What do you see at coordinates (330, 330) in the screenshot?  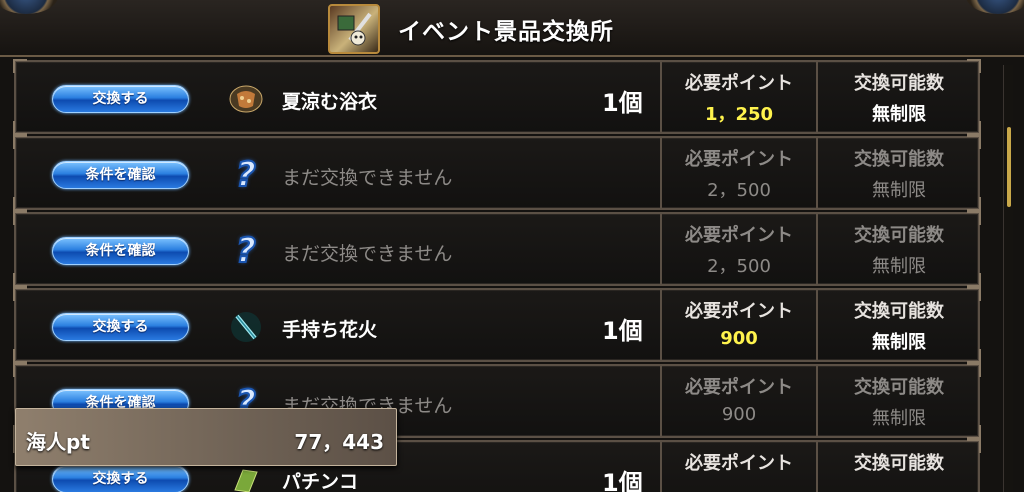 I see `item-name: 手持ち花火` at bounding box center [330, 330].